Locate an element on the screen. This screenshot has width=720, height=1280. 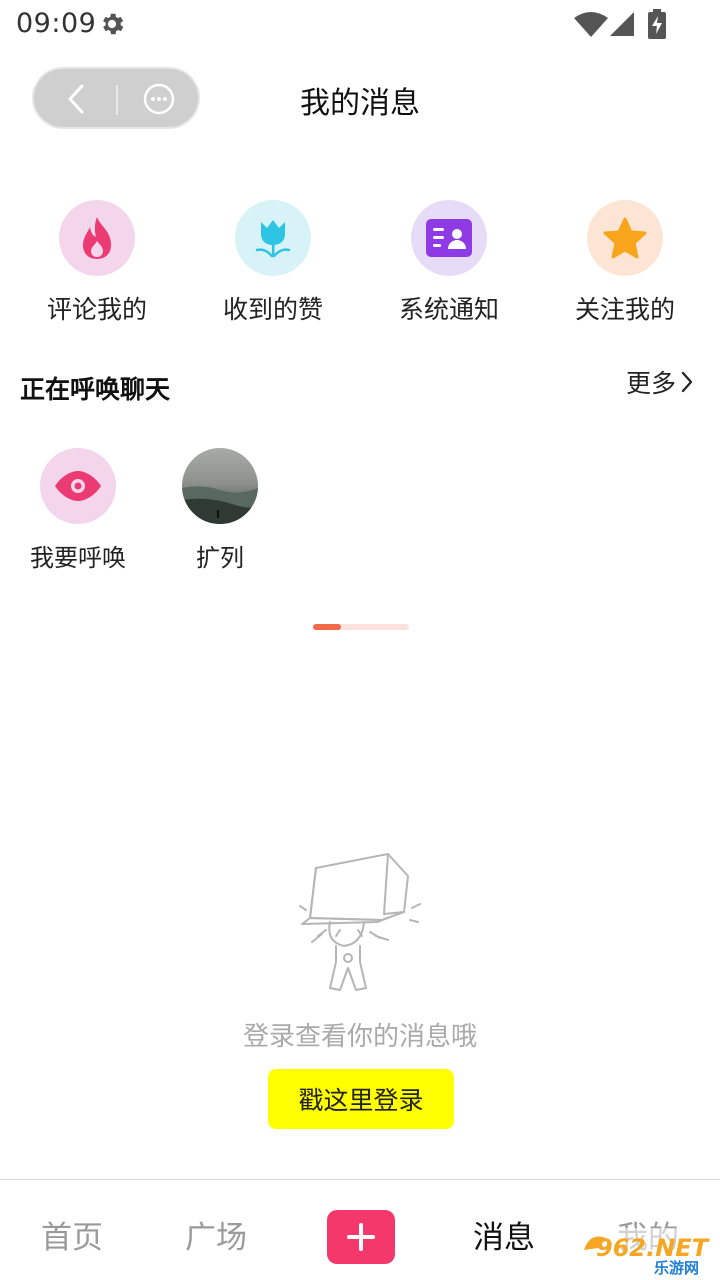
call-item-expand: 扩列 is located at coordinates (220, 513).